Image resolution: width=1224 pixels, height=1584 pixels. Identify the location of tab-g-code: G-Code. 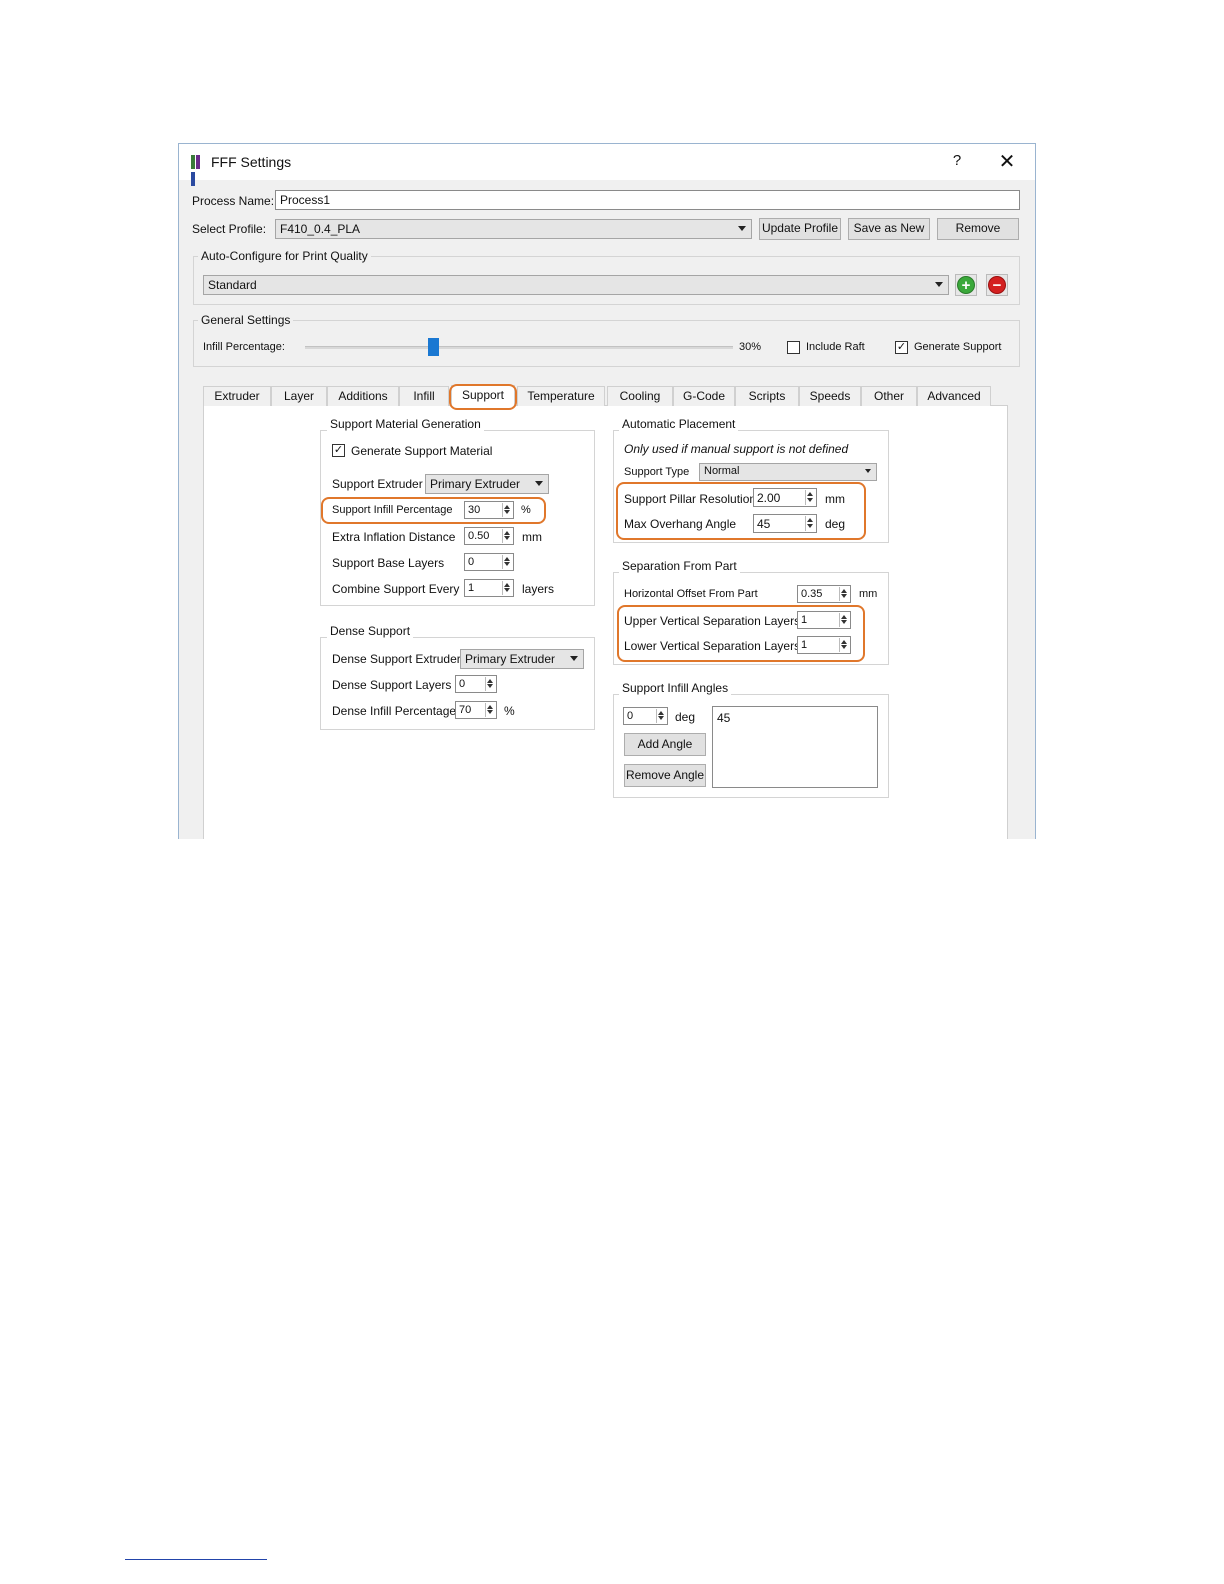
(704, 396).